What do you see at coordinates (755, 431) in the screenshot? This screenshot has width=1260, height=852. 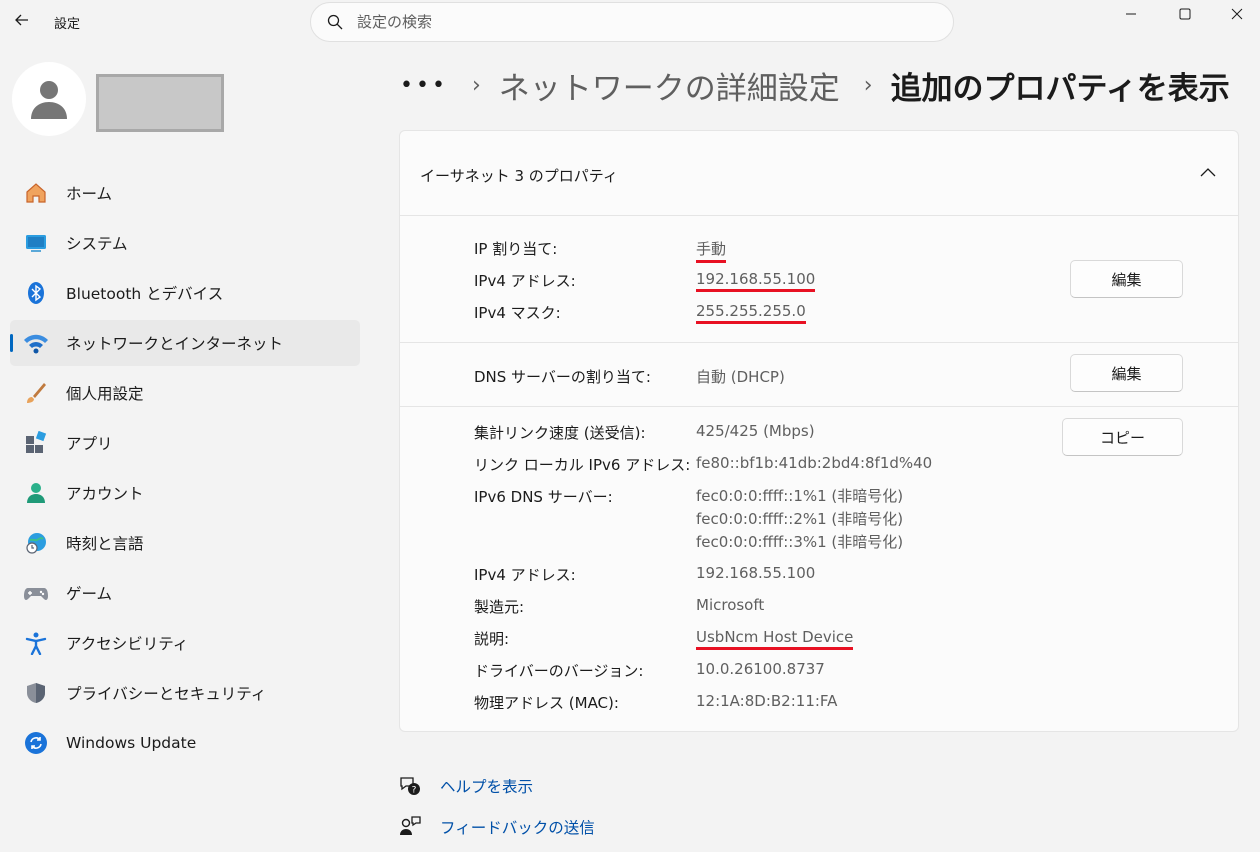 I see `link-speed-value: 425/425 (Mbps)` at bounding box center [755, 431].